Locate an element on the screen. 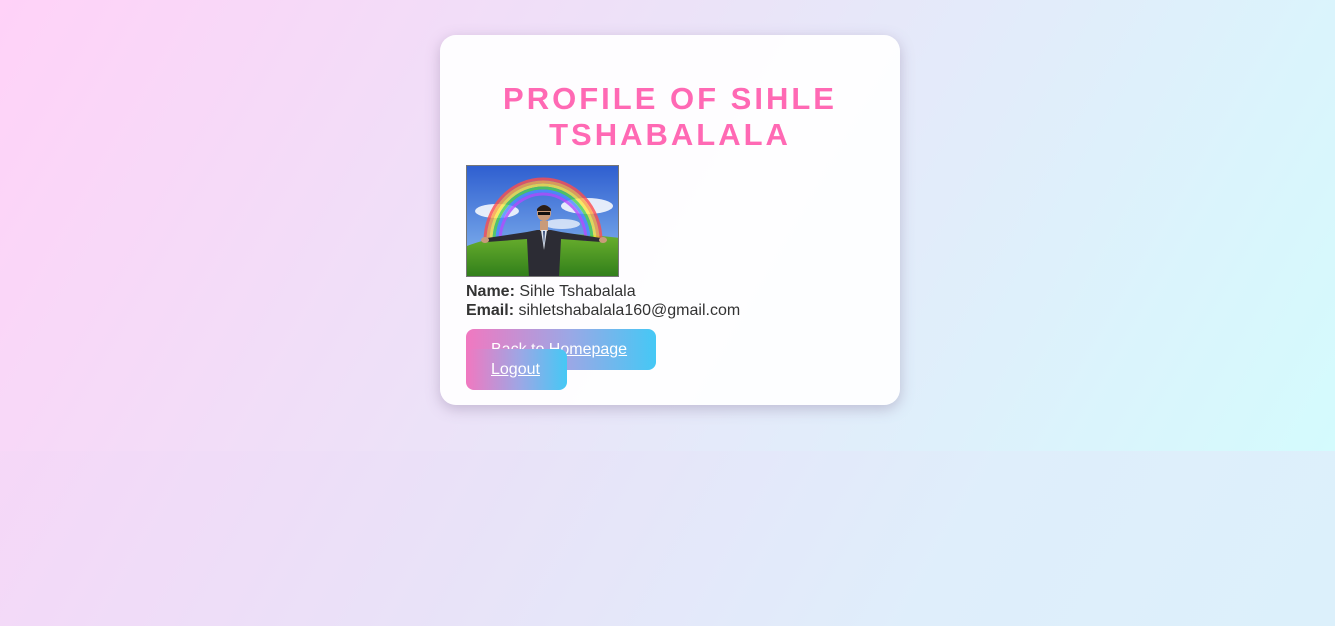 Image resolution: width=1335 pixels, height=626 pixels. page-title: PROFILE OF SIHLE TSHABALALA is located at coordinates (670, 116).